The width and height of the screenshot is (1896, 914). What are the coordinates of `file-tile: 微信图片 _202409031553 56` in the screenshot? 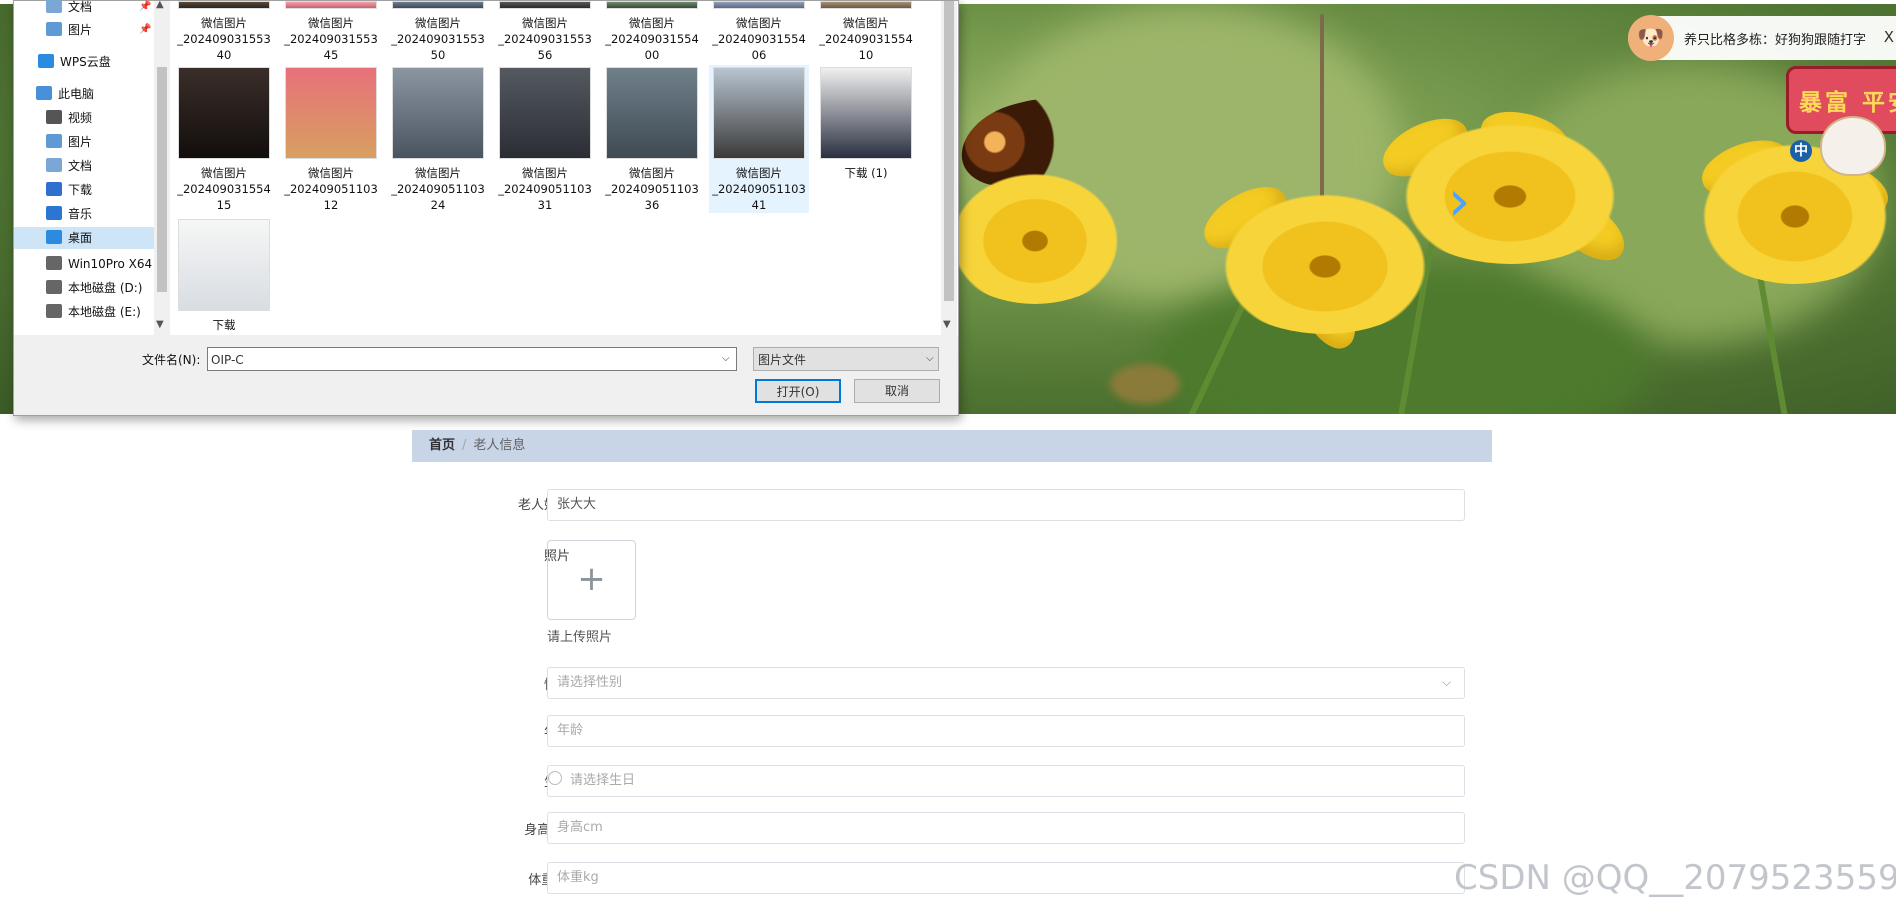 It's located at (545, 32).